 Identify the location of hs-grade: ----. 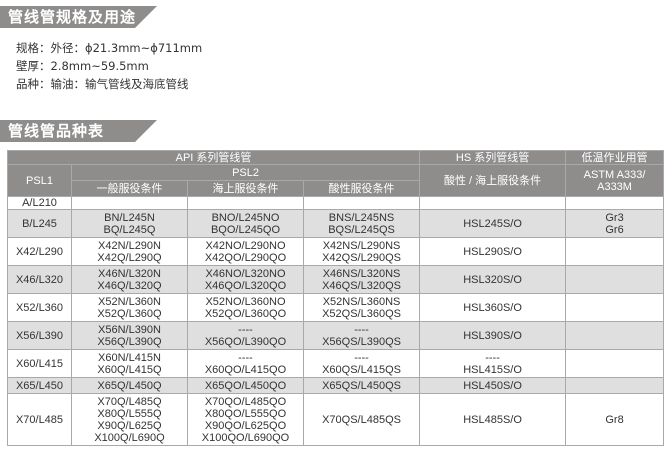
(492, 357).